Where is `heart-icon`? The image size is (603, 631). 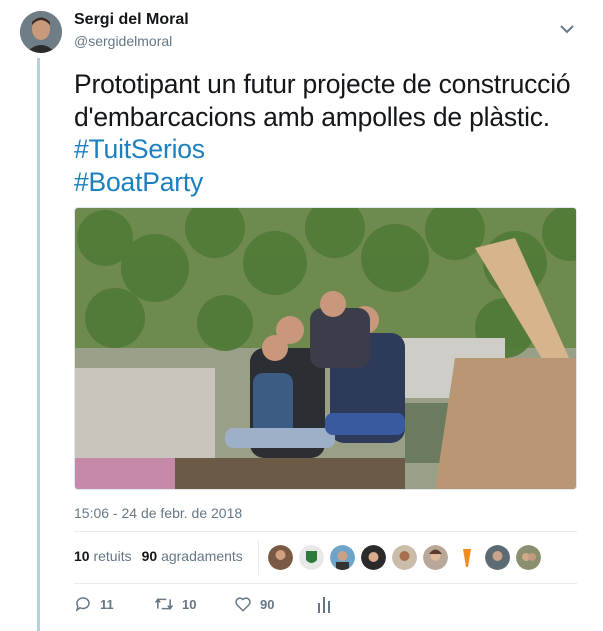
heart-icon is located at coordinates (243, 604).